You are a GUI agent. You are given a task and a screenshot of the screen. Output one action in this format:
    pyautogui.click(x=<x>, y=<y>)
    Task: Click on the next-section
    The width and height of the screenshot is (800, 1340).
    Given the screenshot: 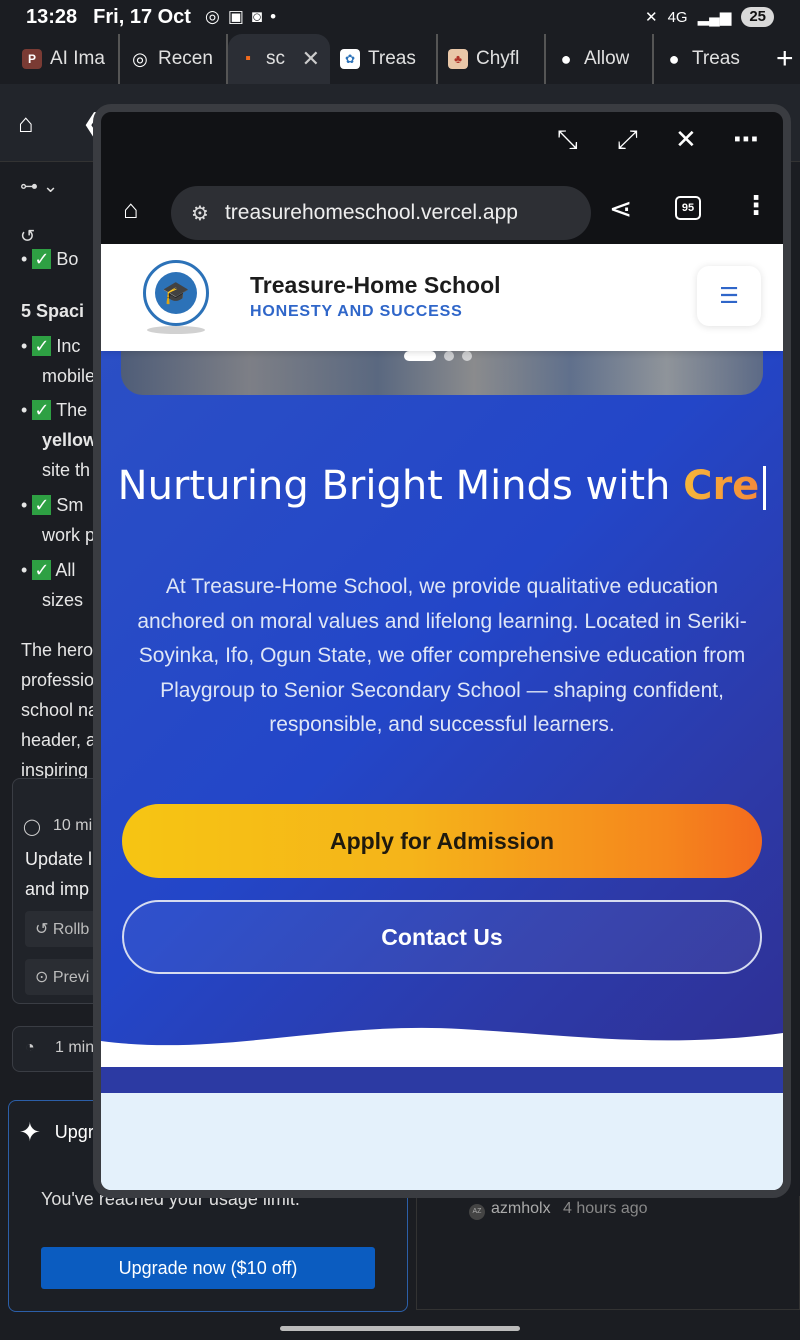 What is the action you would take?
    pyautogui.click(x=442, y=1141)
    